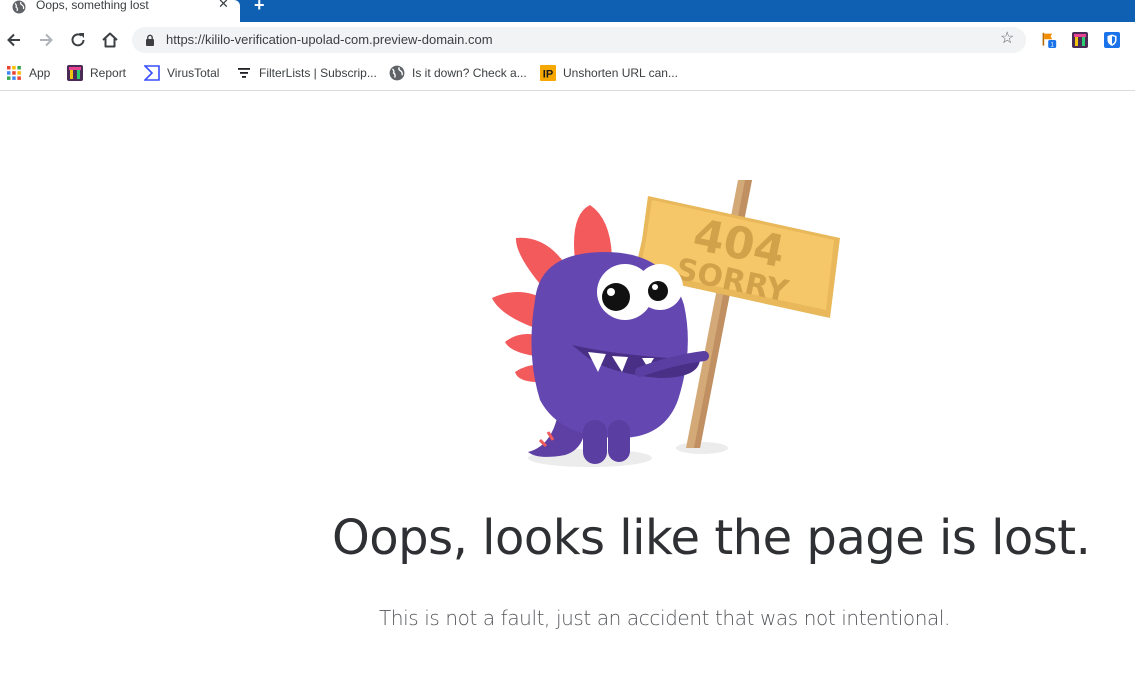 This screenshot has width=1135, height=687. What do you see at coordinates (666, 323) in the screenshot?
I see `purple-dinosaur-illustration: 404 SORRY` at bounding box center [666, 323].